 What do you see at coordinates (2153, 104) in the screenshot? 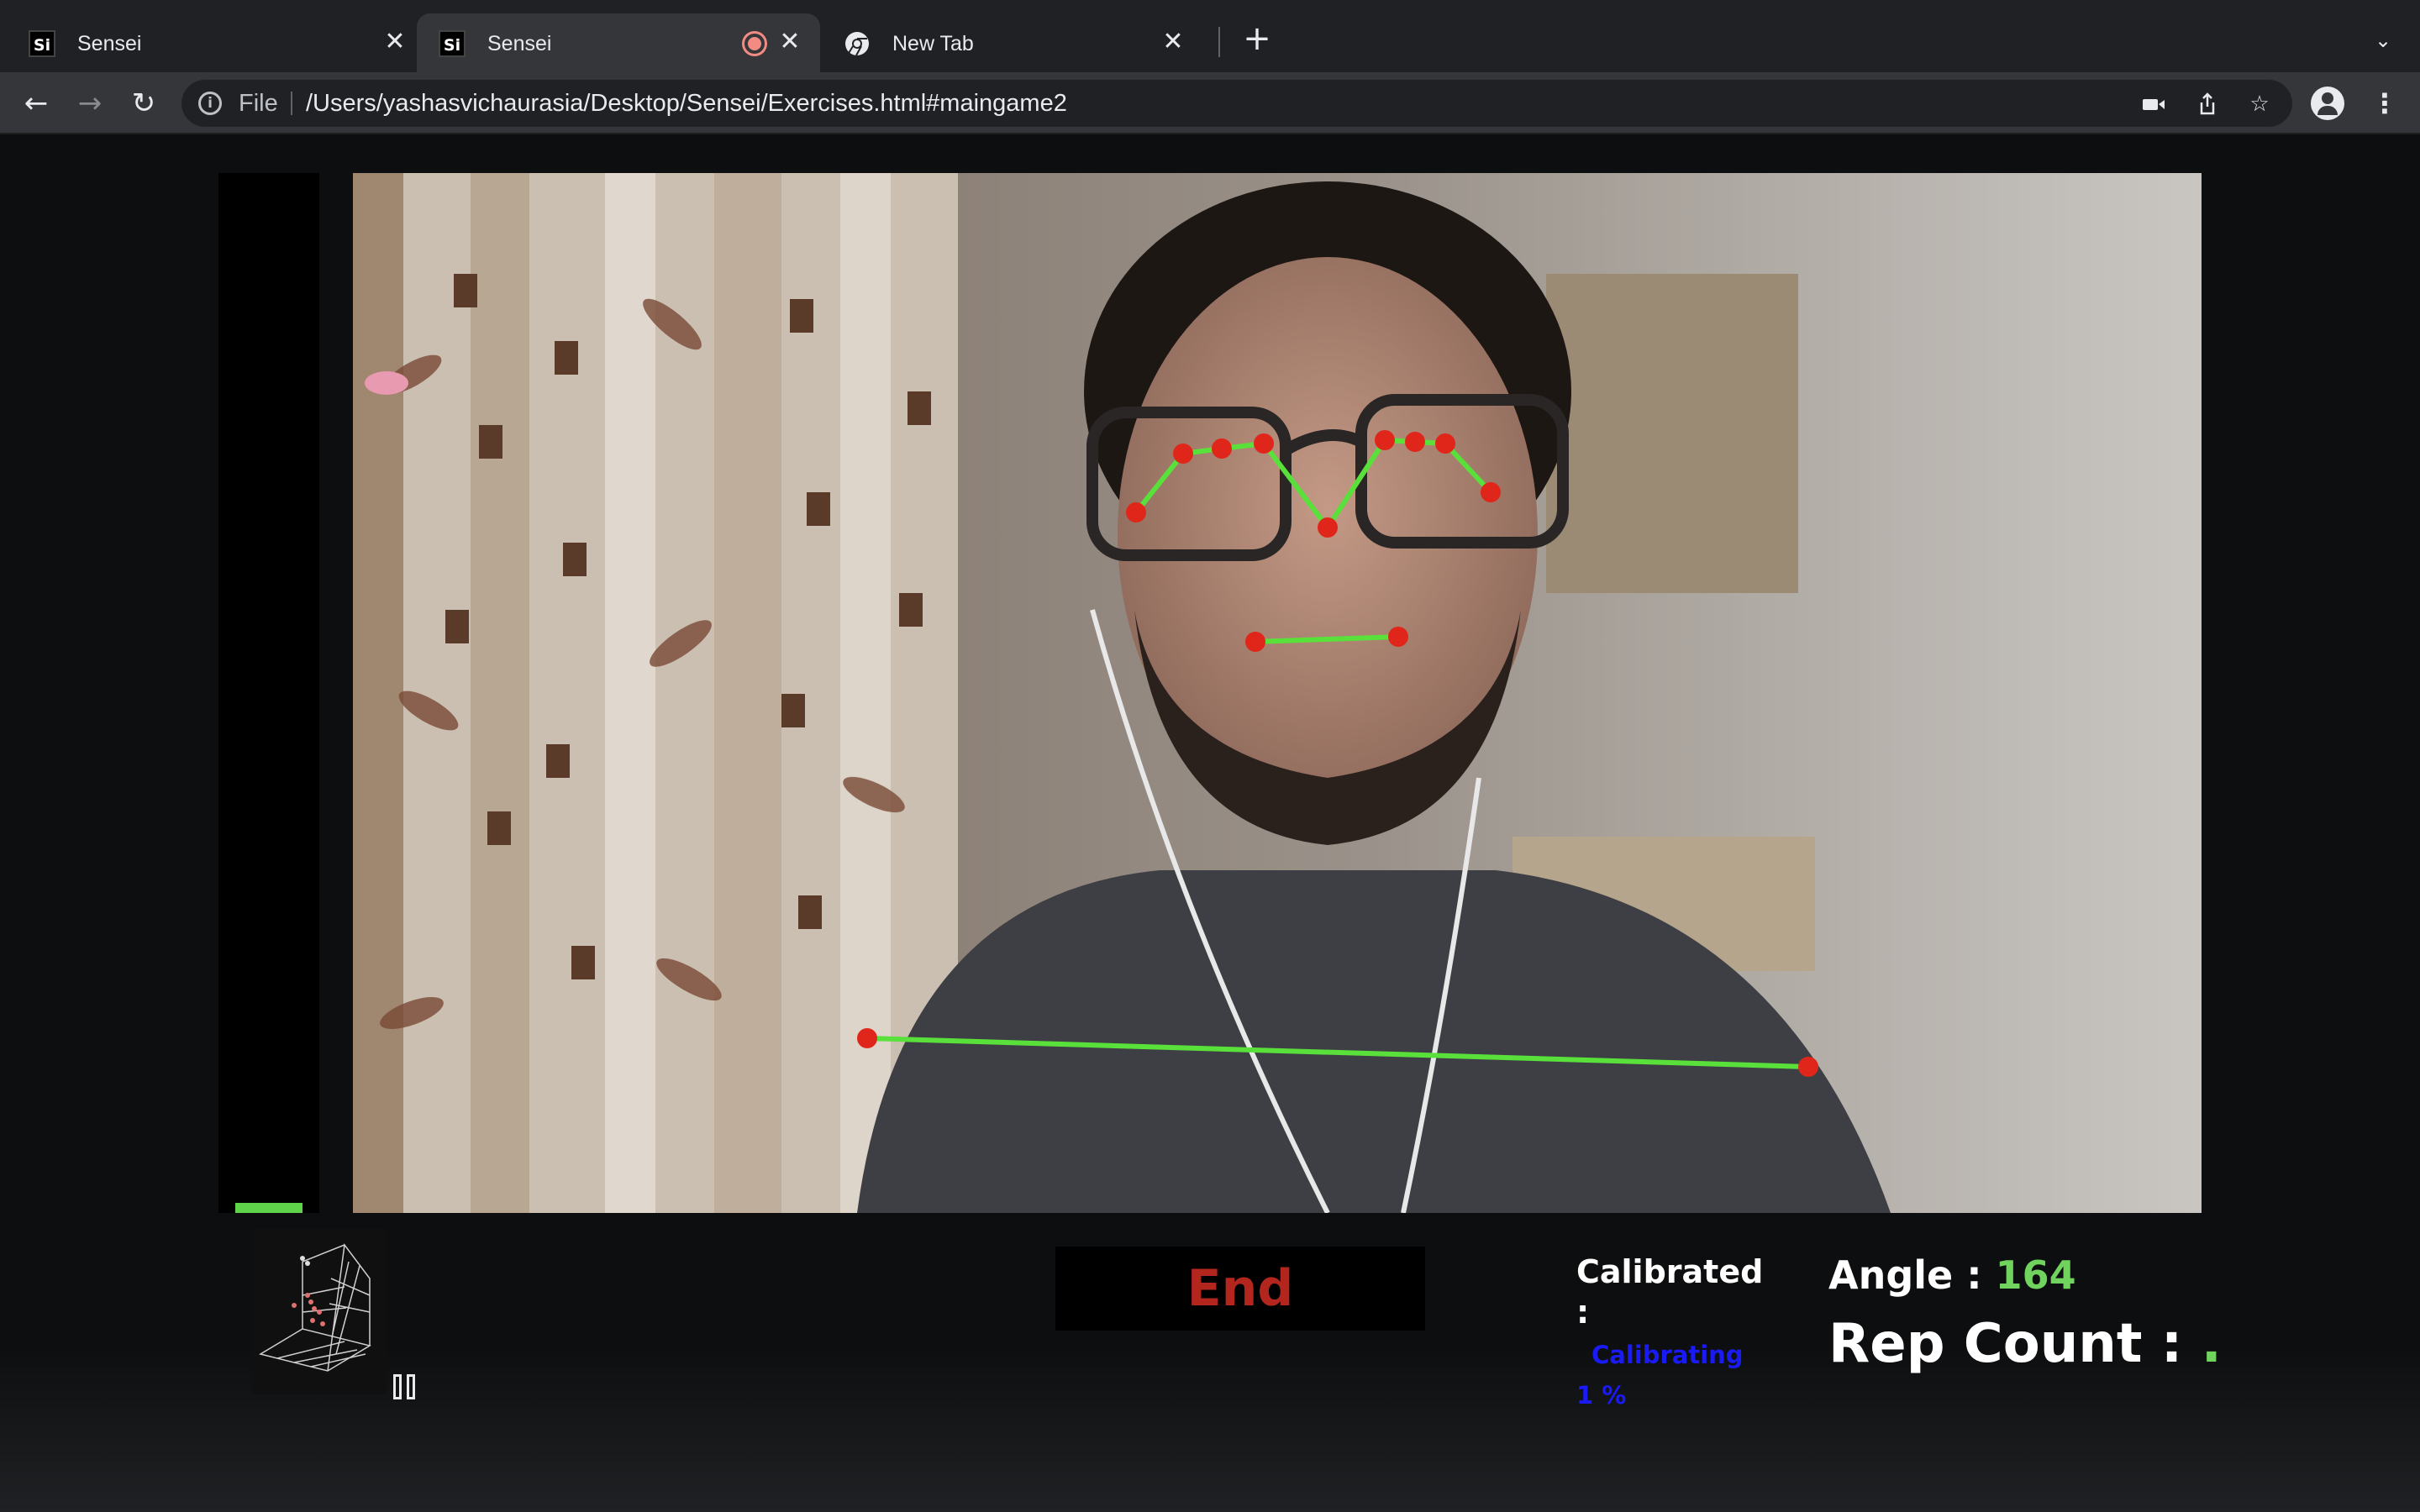
I see `camera-icon` at bounding box center [2153, 104].